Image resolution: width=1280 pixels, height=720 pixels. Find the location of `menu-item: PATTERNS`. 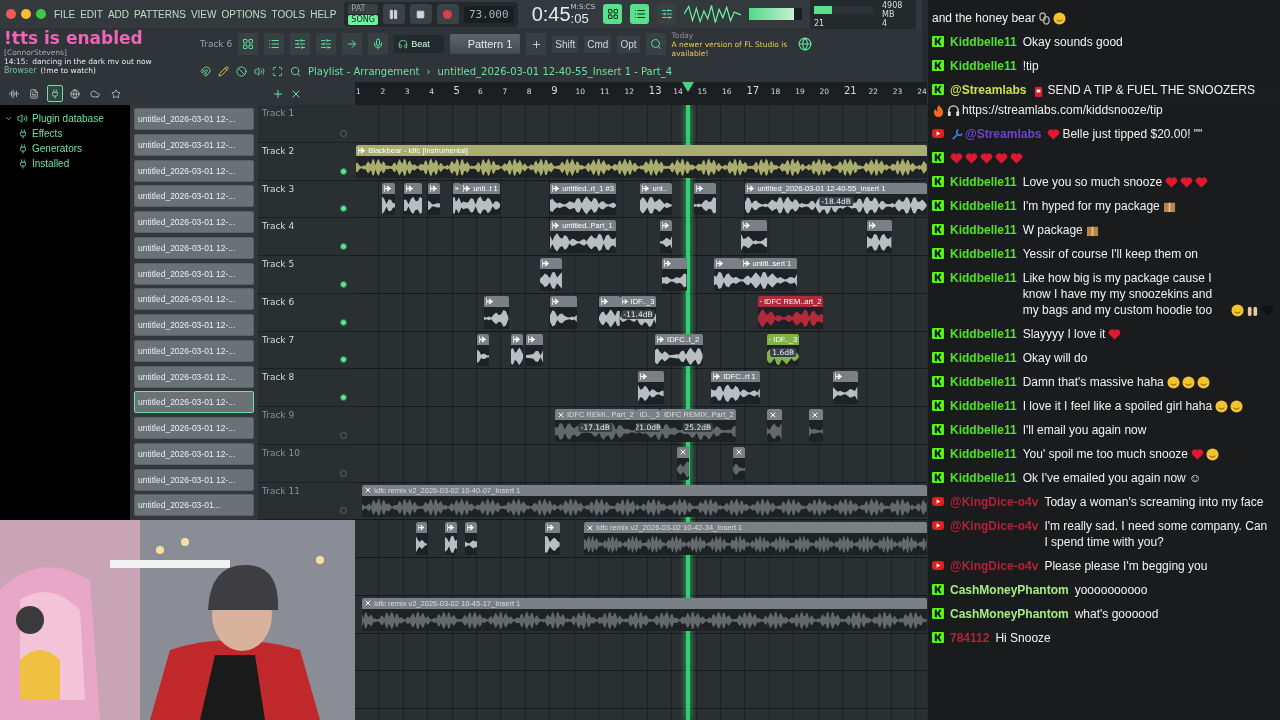

menu-item: PATTERNS is located at coordinates (160, 14).